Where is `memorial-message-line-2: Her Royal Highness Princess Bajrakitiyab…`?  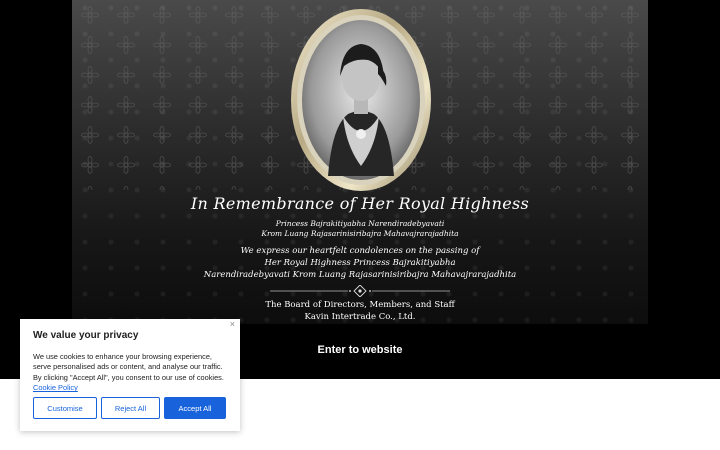 memorial-message-line-2: Her Royal Highness Princess Bajrakitiyab… is located at coordinates (360, 263).